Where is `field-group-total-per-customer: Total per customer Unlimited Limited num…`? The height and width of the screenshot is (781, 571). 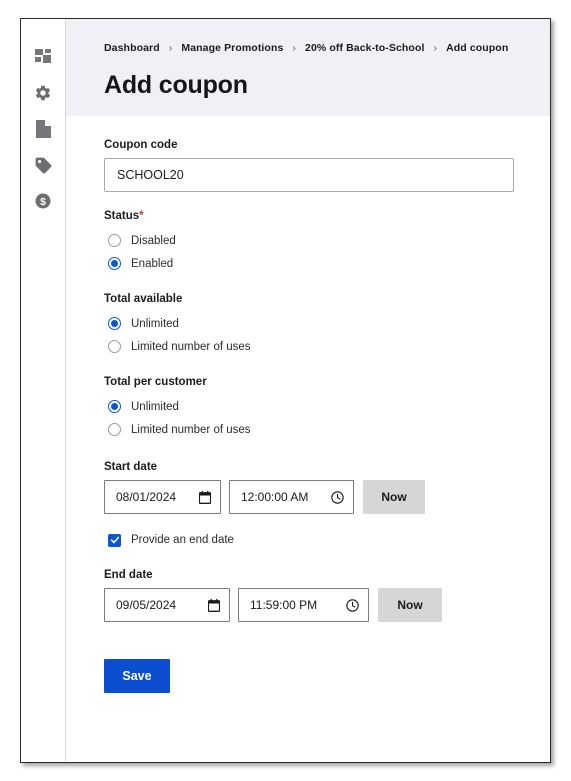 field-group-total-per-customer: Total per customer Unlimited Limited num… is located at coordinates (327, 408).